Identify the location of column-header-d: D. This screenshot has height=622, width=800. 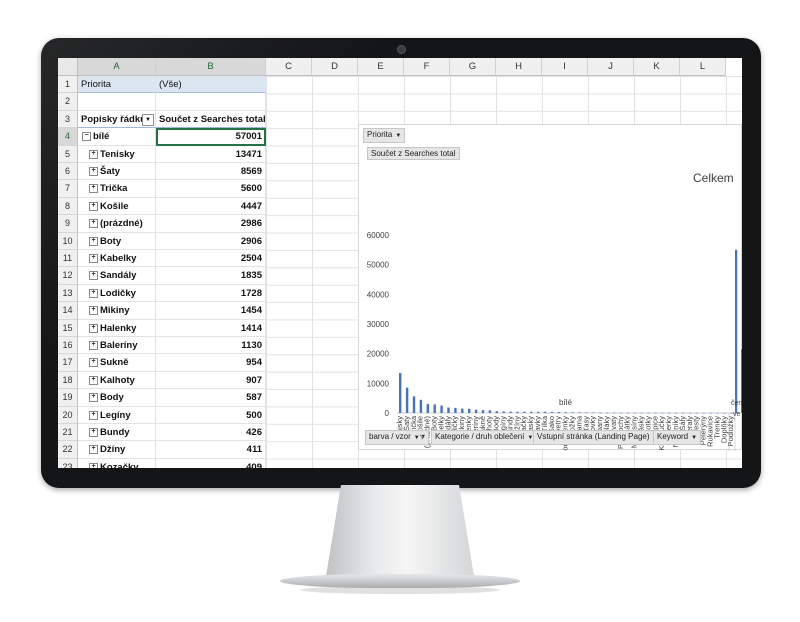
(335, 67).